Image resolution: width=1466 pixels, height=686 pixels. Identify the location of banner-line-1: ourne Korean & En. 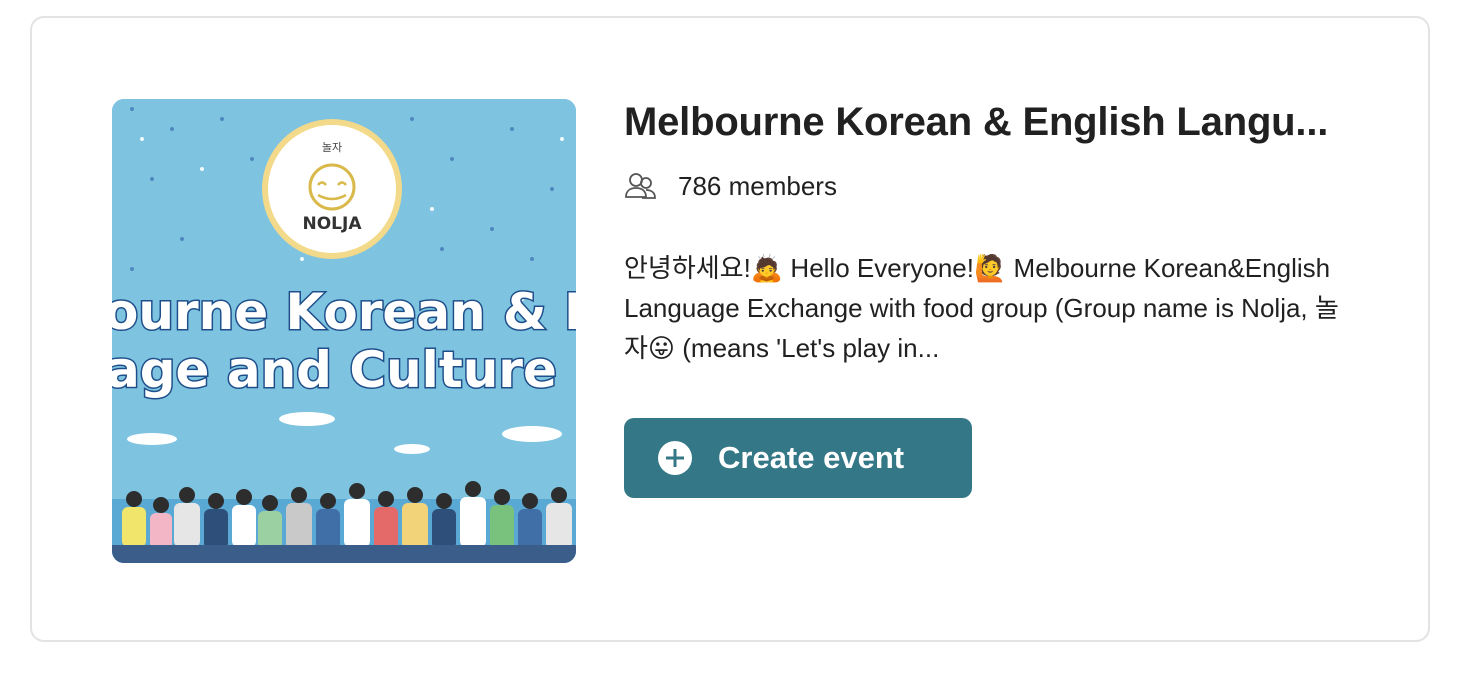
(344, 312).